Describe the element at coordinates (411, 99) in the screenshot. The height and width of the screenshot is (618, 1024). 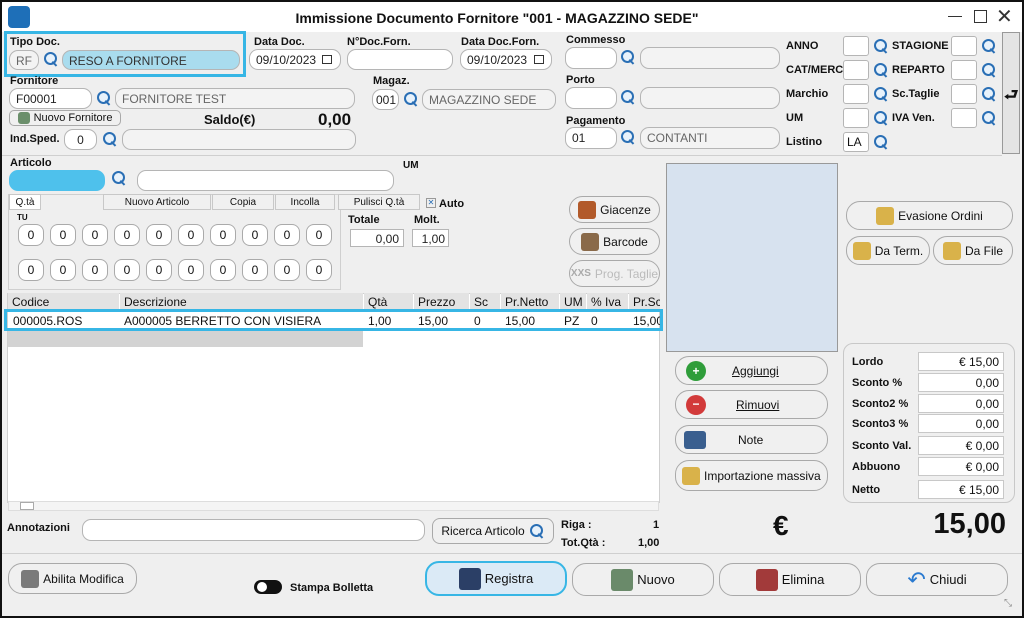
I see `magaz-search-icon` at that location.